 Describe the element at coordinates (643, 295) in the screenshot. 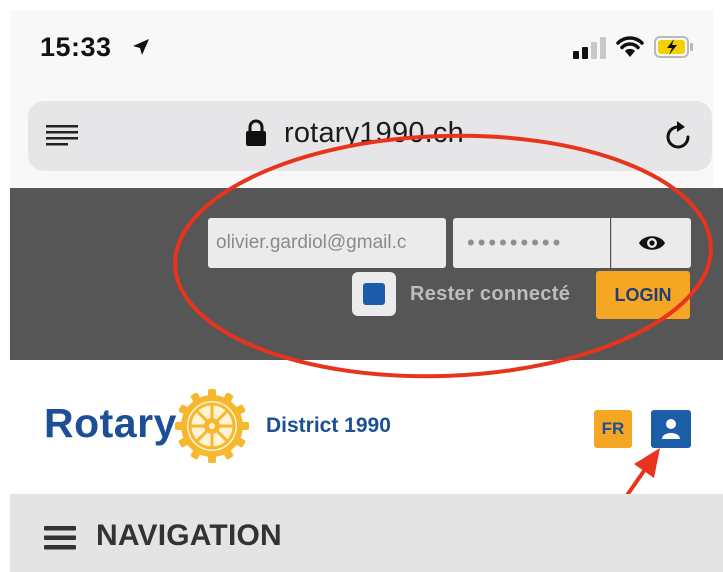

I see `login-button: LOGIN` at that location.